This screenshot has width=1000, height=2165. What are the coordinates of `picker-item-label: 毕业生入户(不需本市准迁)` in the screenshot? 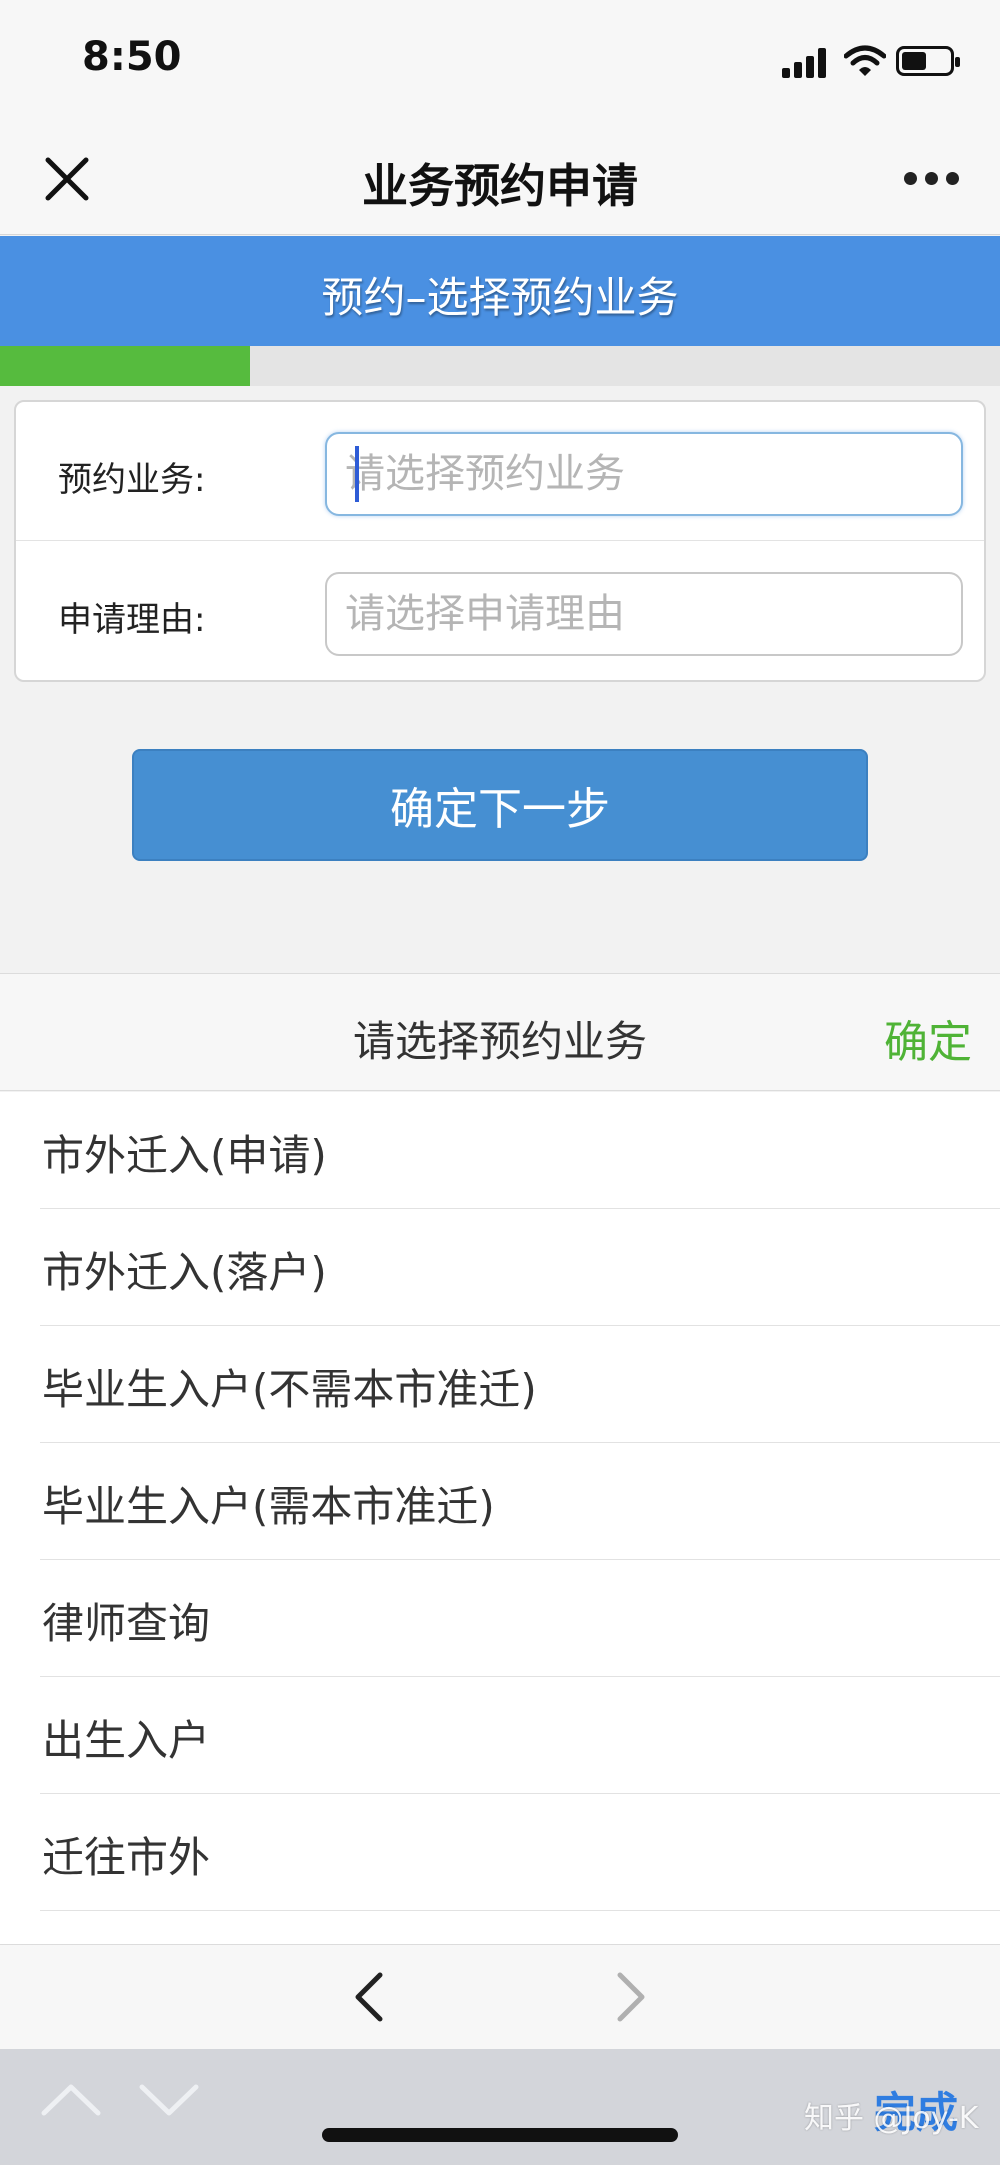 It's located at (289, 1389).